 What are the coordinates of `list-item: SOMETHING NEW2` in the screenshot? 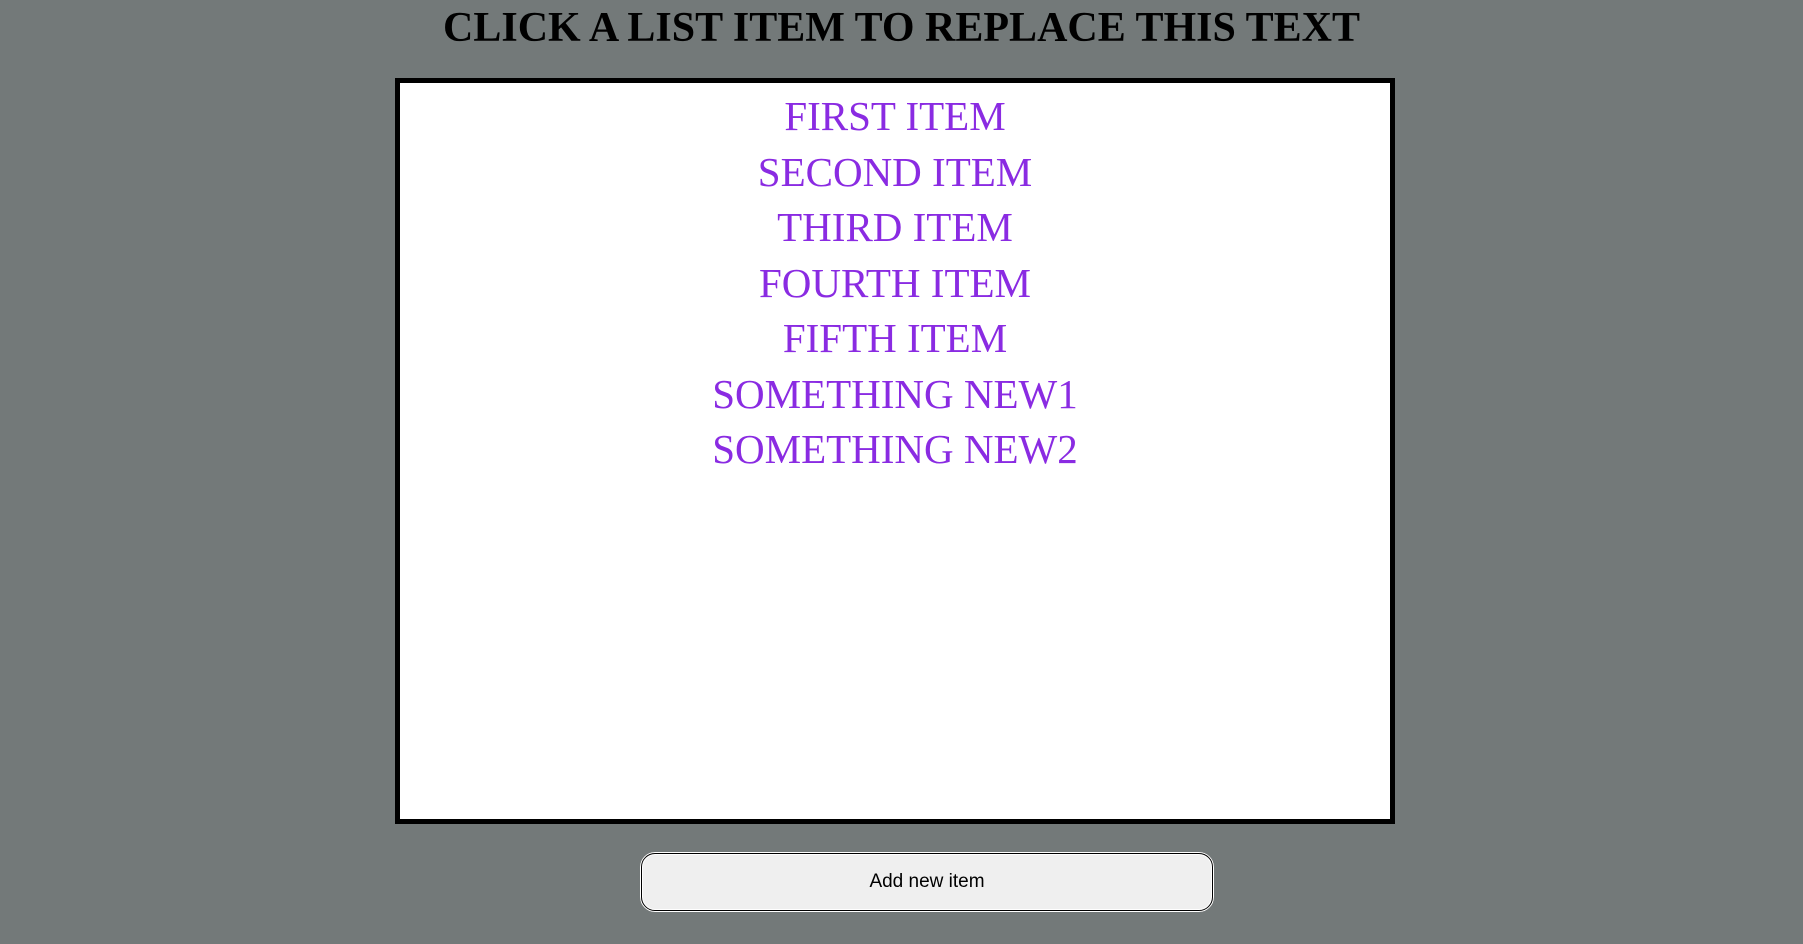 It's located at (895, 450).